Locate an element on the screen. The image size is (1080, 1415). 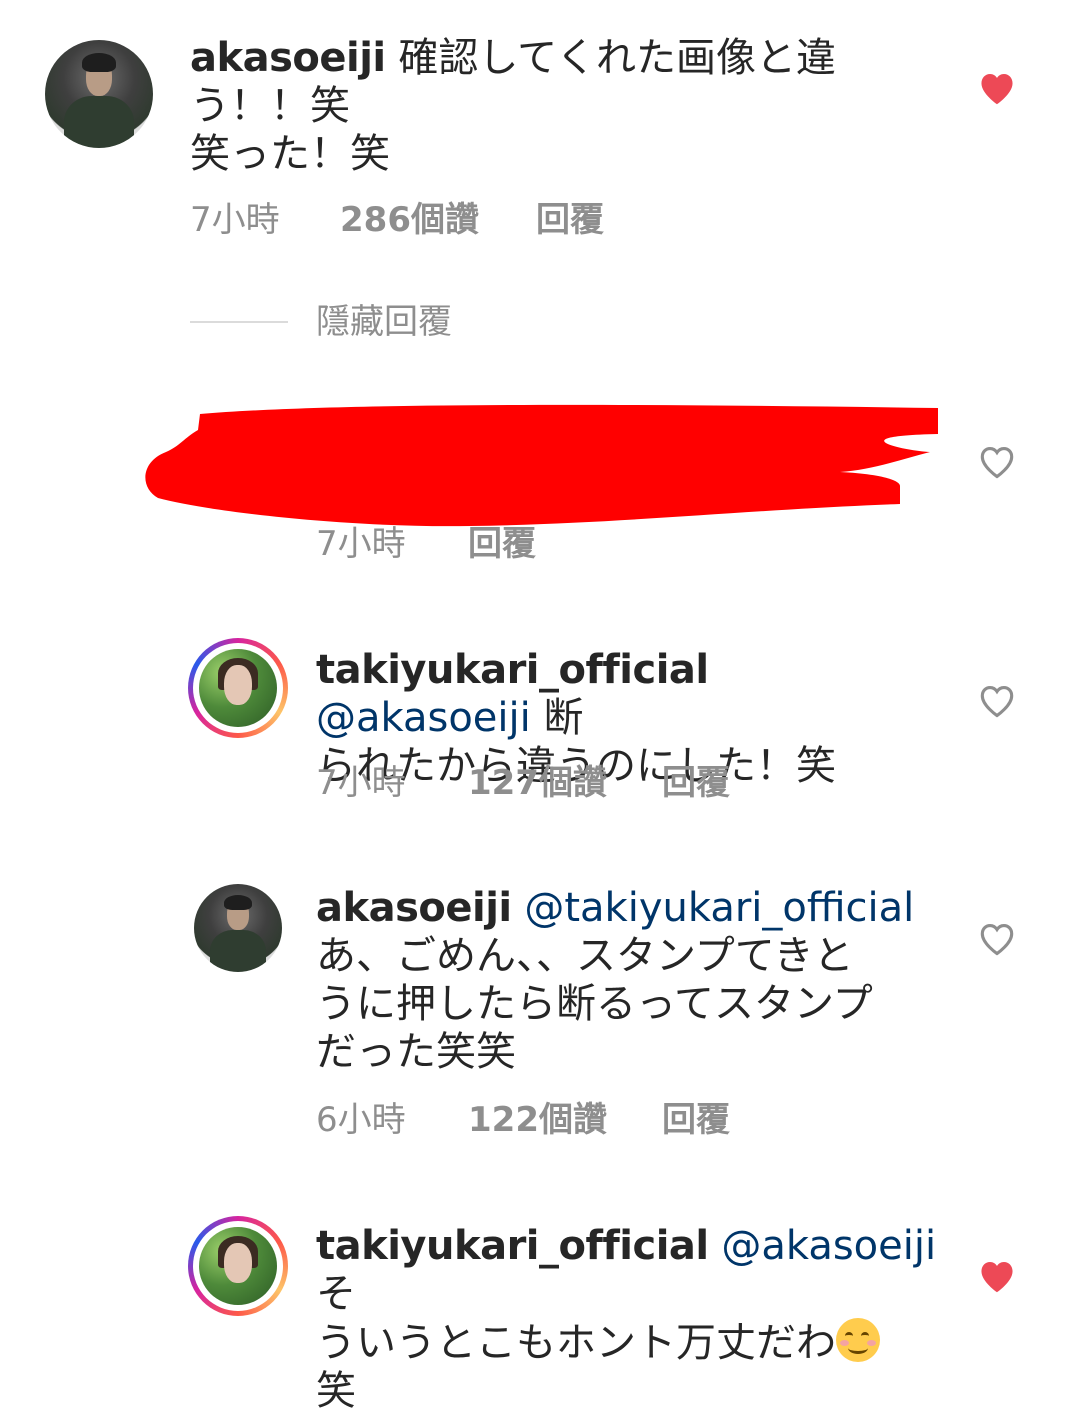
comment-text: akasoeiji 確認してくれた画像と違 う！！笑 笑った！笑 is located at coordinates (570, 106).